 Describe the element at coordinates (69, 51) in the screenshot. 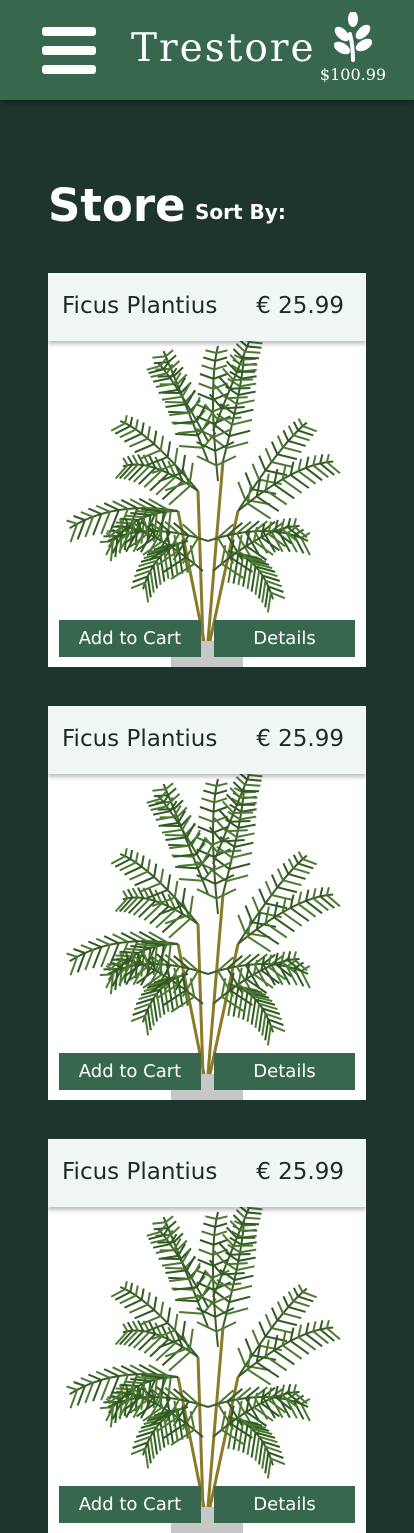

I see `hamburger-menu-icon` at that location.